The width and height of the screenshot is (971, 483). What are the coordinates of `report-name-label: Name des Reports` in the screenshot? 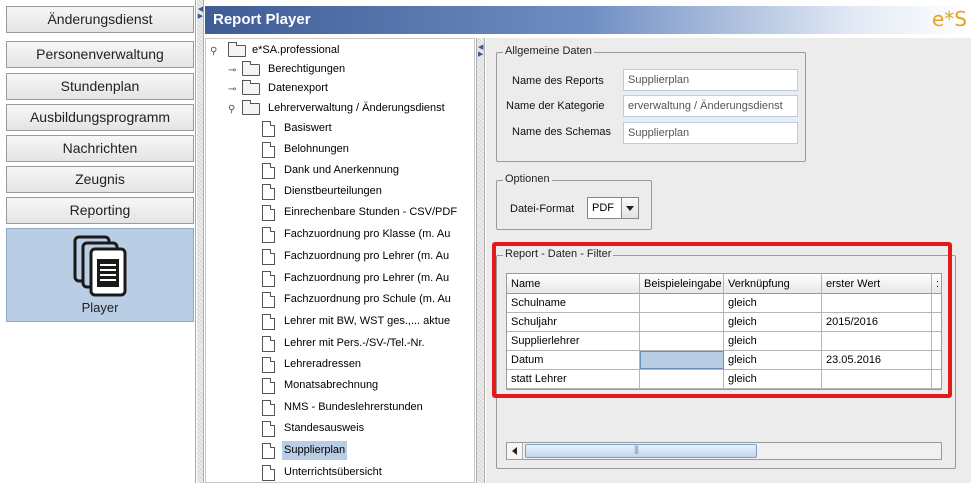 It's located at (558, 81).